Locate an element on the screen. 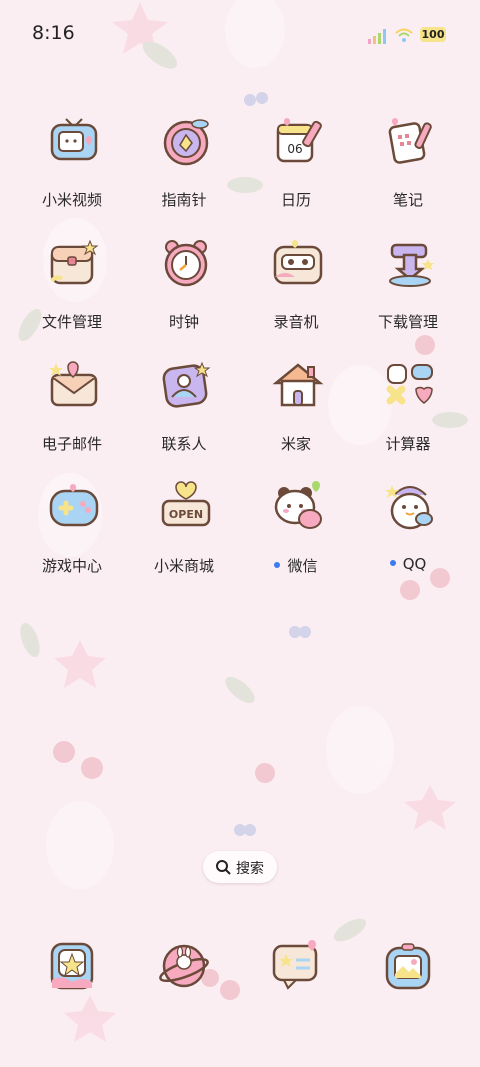  app-label: 小米商城 is located at coordinates (183, 566).